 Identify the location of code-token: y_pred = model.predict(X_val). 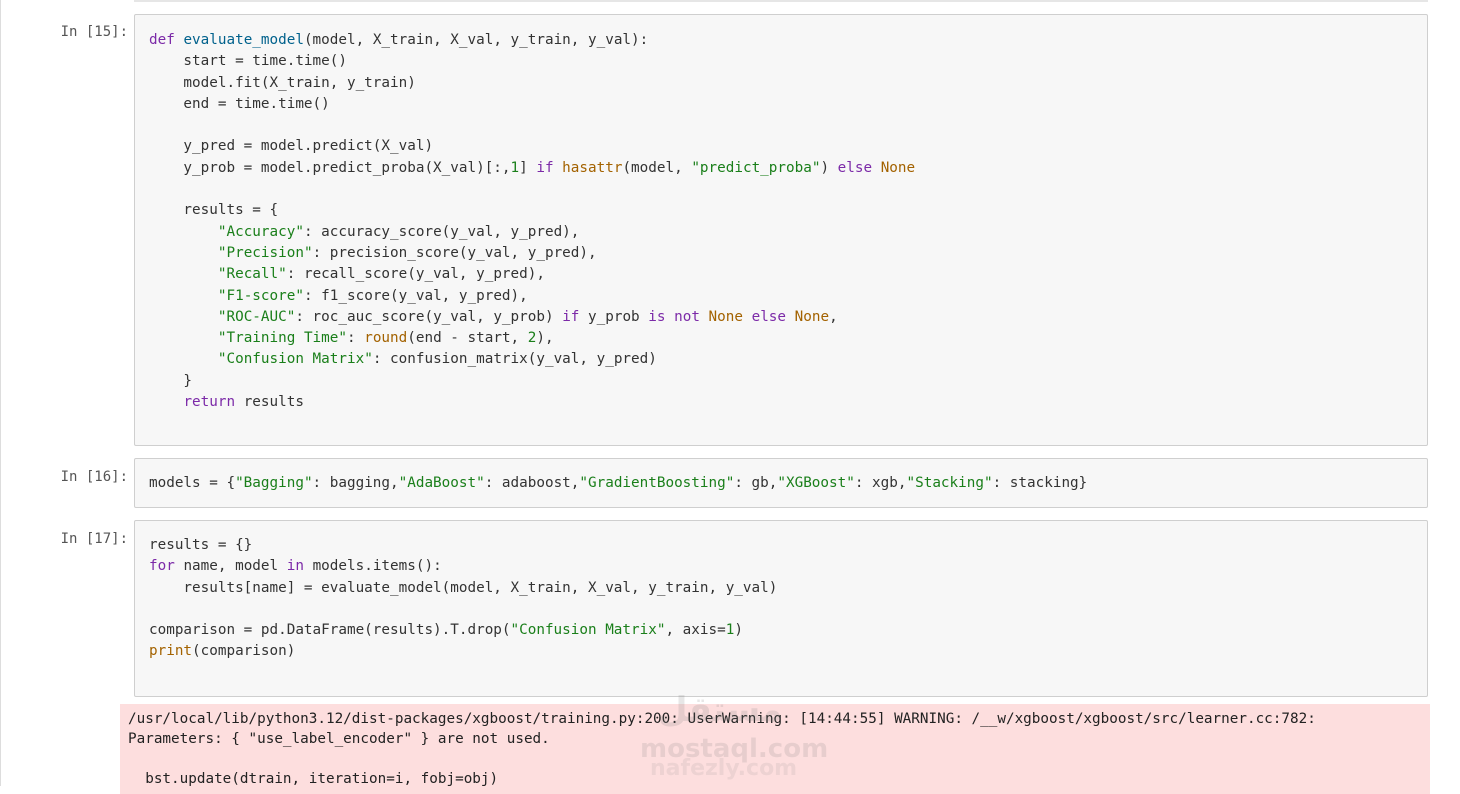
(291, 146).